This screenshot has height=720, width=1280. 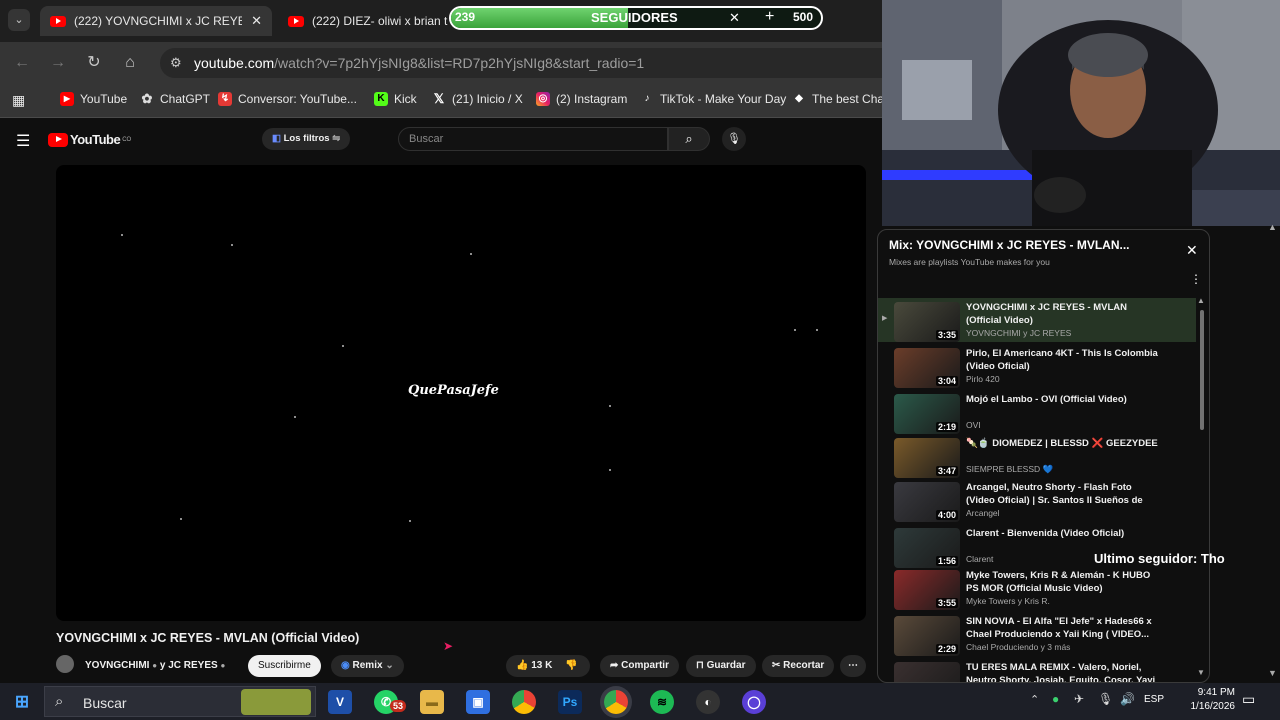 I want to click on tab-active: (222) YOVNGCHIMI x JC REYES - M ✕, so click(x=156, y=21).